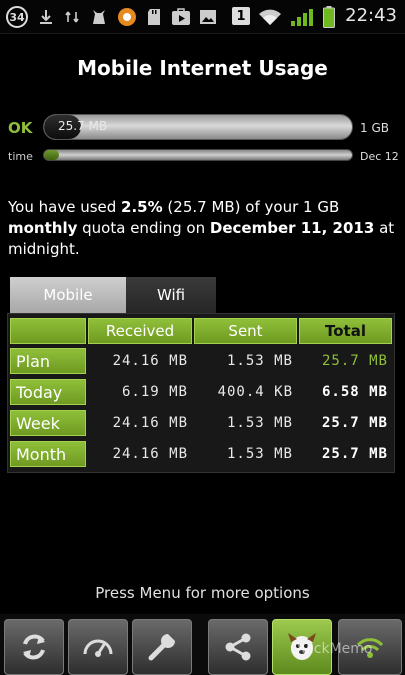 This screenshot has height=675, width=405. What do you see at coordinates (20, 128) in the screenshot?
I see `usage-status-label: OK` at bounding box center [20, 128].